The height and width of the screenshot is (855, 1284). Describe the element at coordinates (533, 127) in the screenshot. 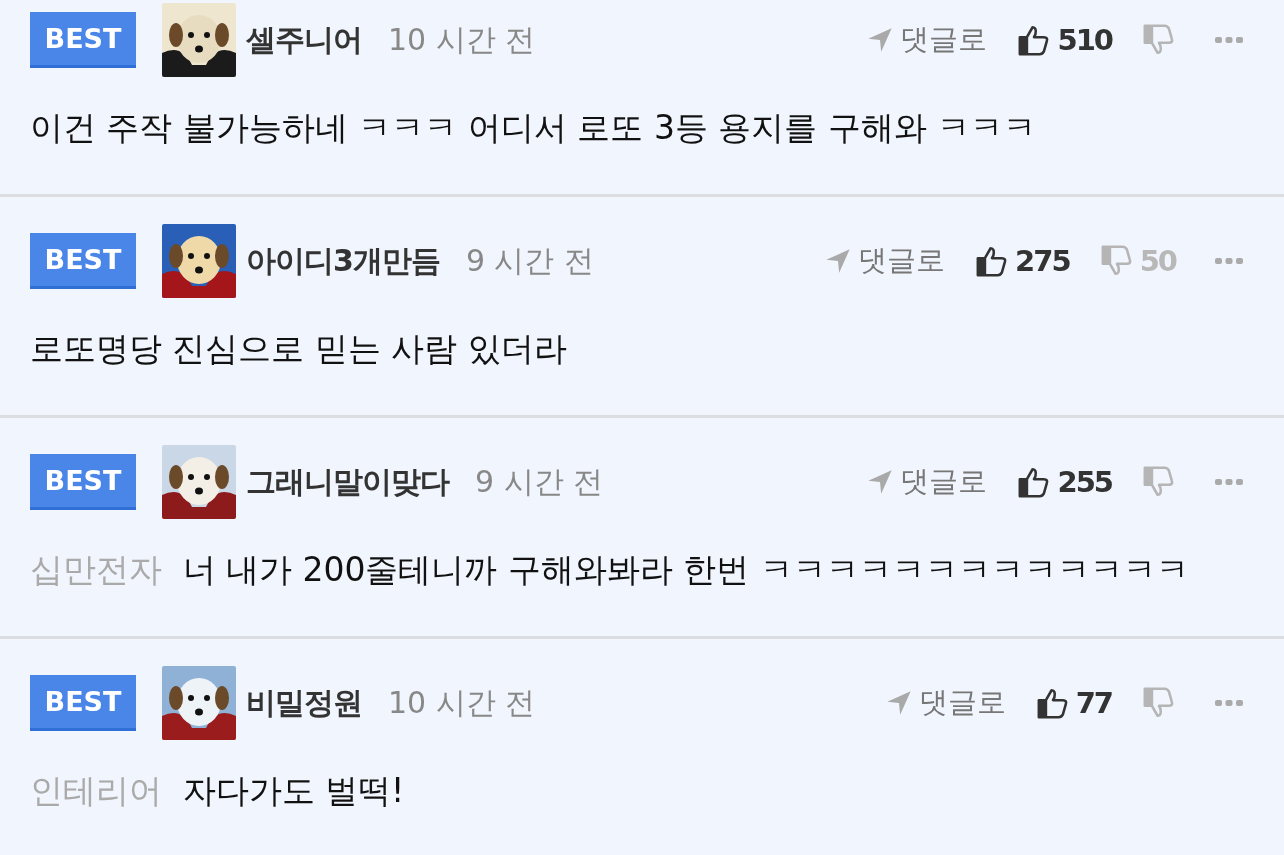

I see `comment-text: 이건 주작 불가능하네 ㅋㅋㅋ 어디서 로또 3등 용지를 구해와 ㅋㅋㅋ` at that location.